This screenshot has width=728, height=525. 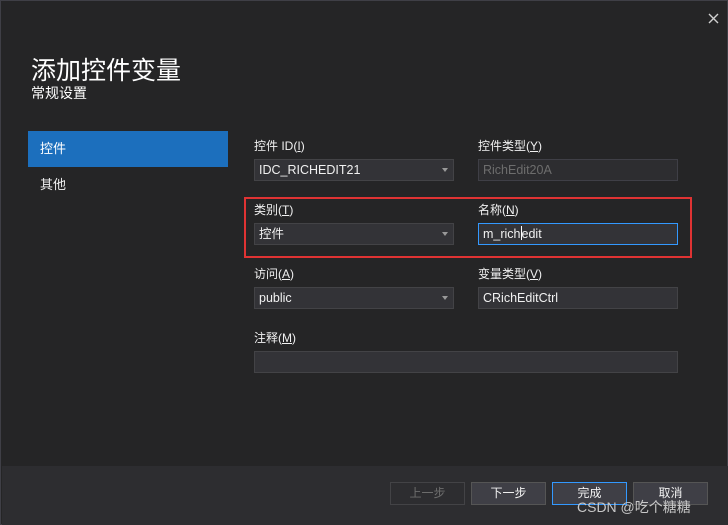 I want to click on close-button, so click(x=713, y=18).